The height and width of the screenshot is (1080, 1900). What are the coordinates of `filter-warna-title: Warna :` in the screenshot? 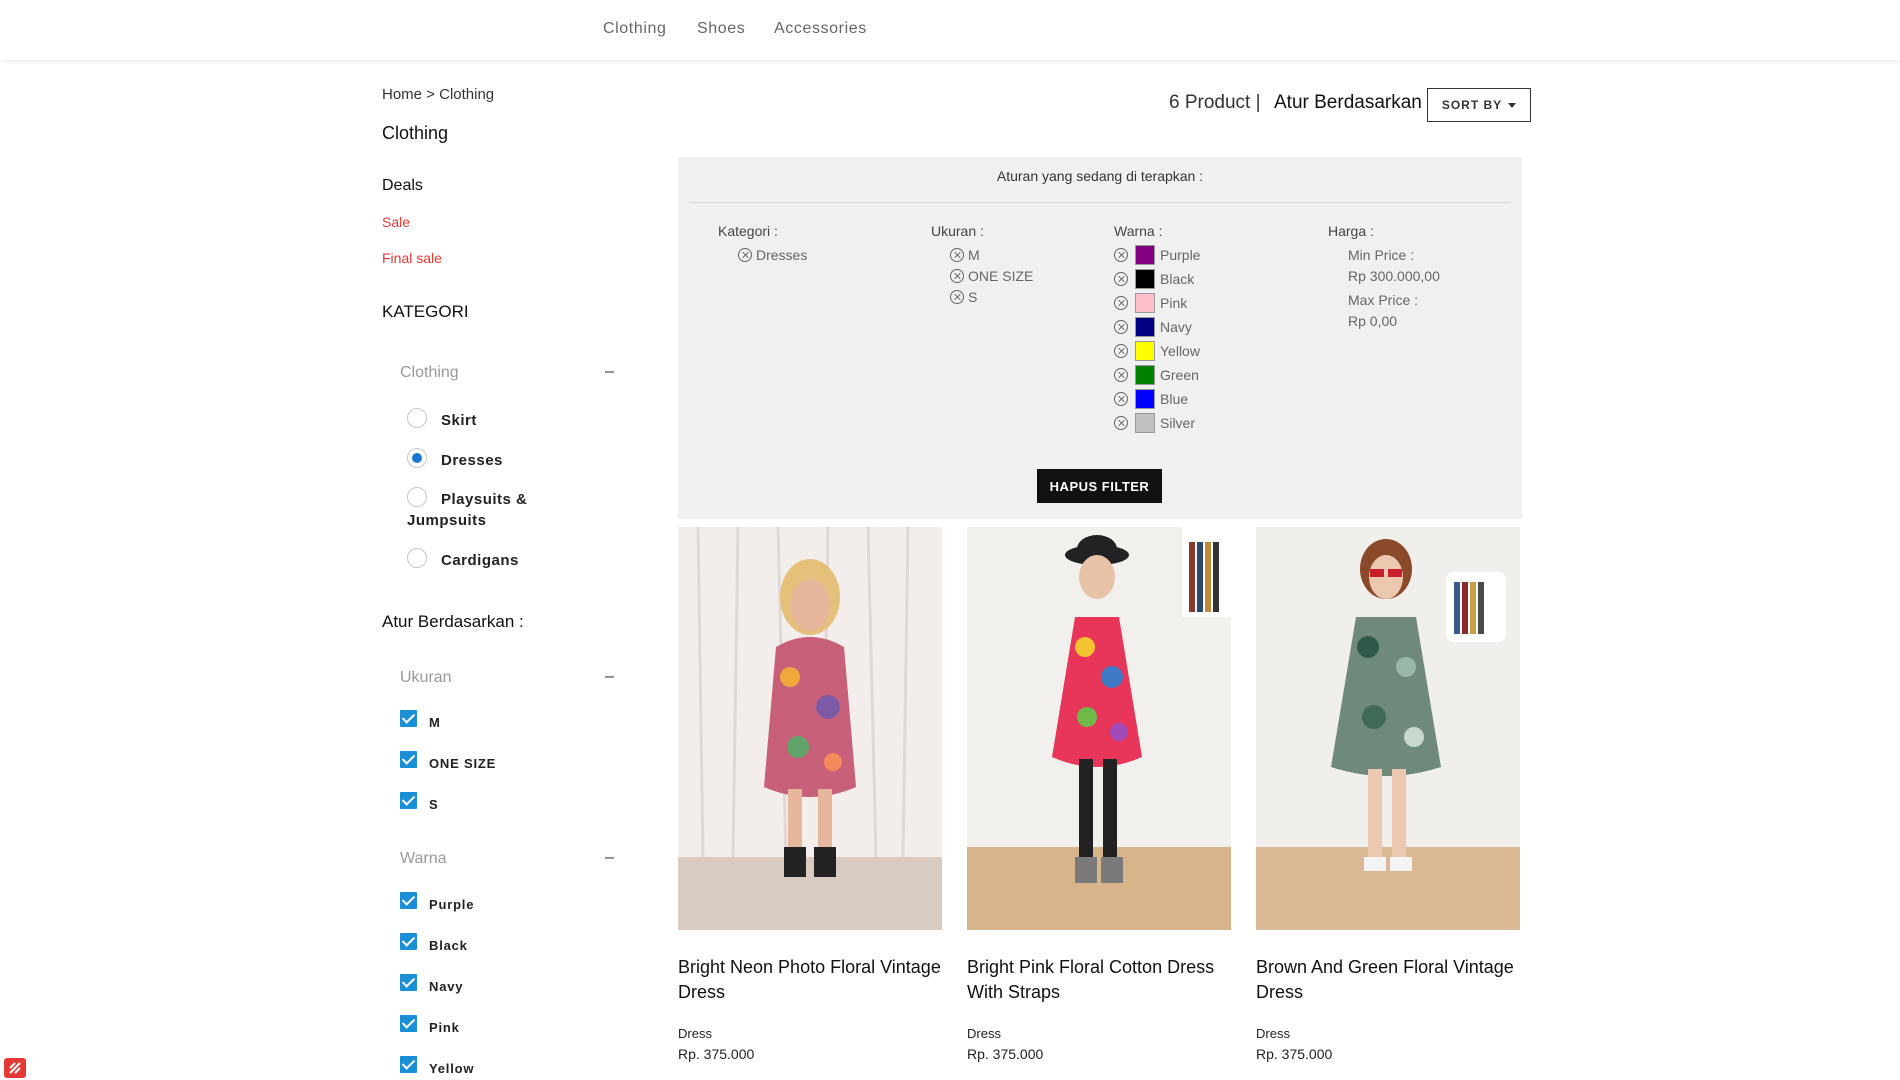 It's located at (1138, 231).